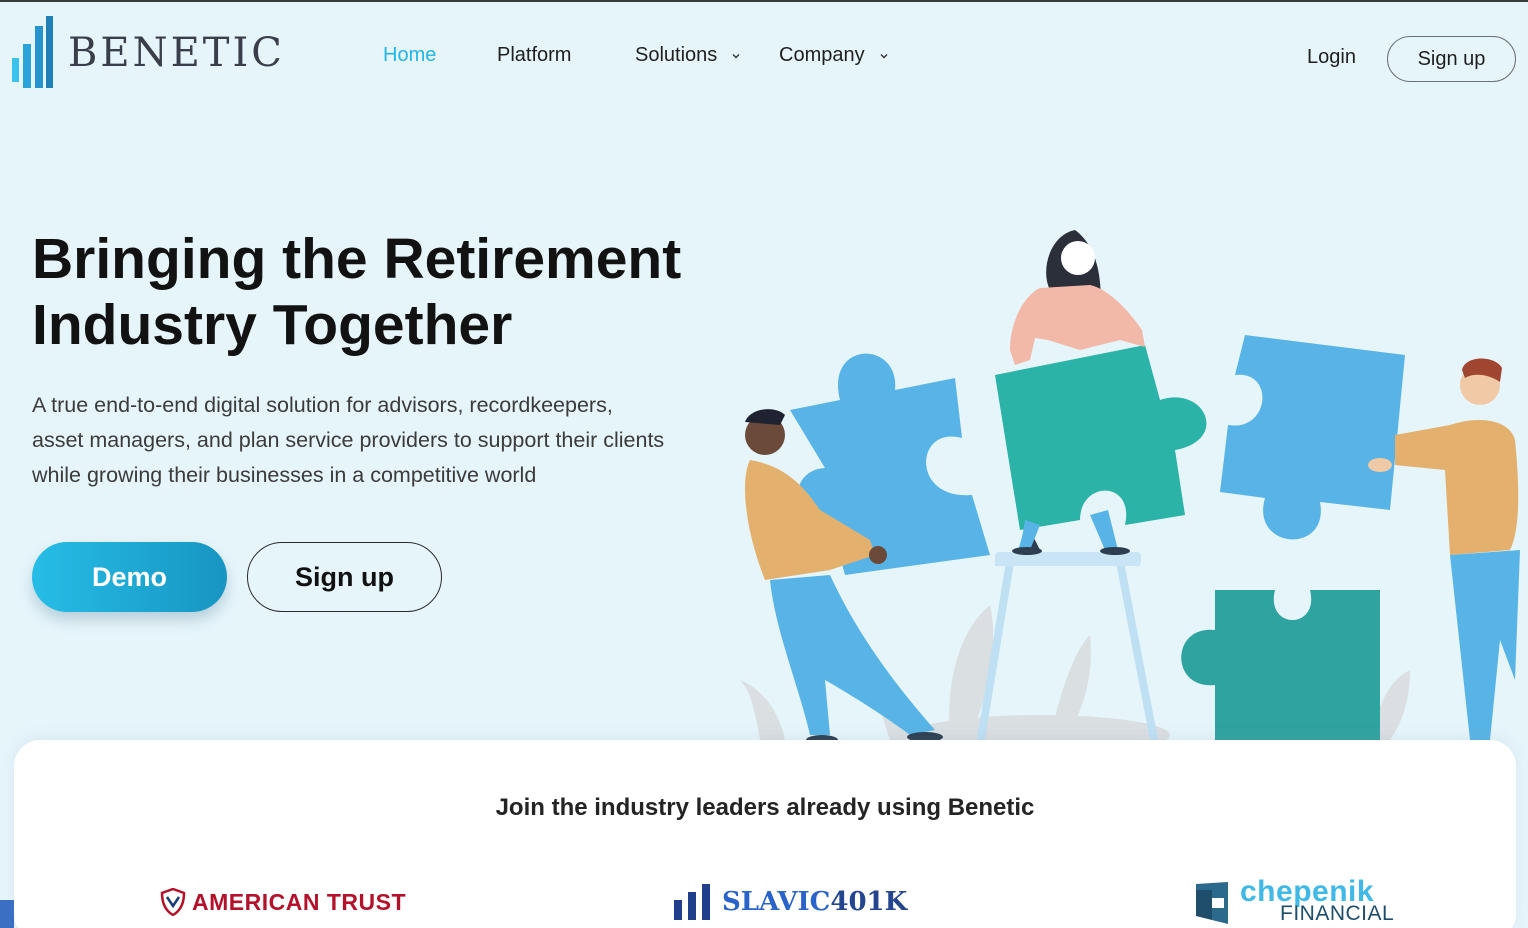 This screenshot has height=928, width=1528. What do you see at coordinates (129, 577) in the screenshot?
I see `demo-button: Demo` at bounding box center [129, 577].